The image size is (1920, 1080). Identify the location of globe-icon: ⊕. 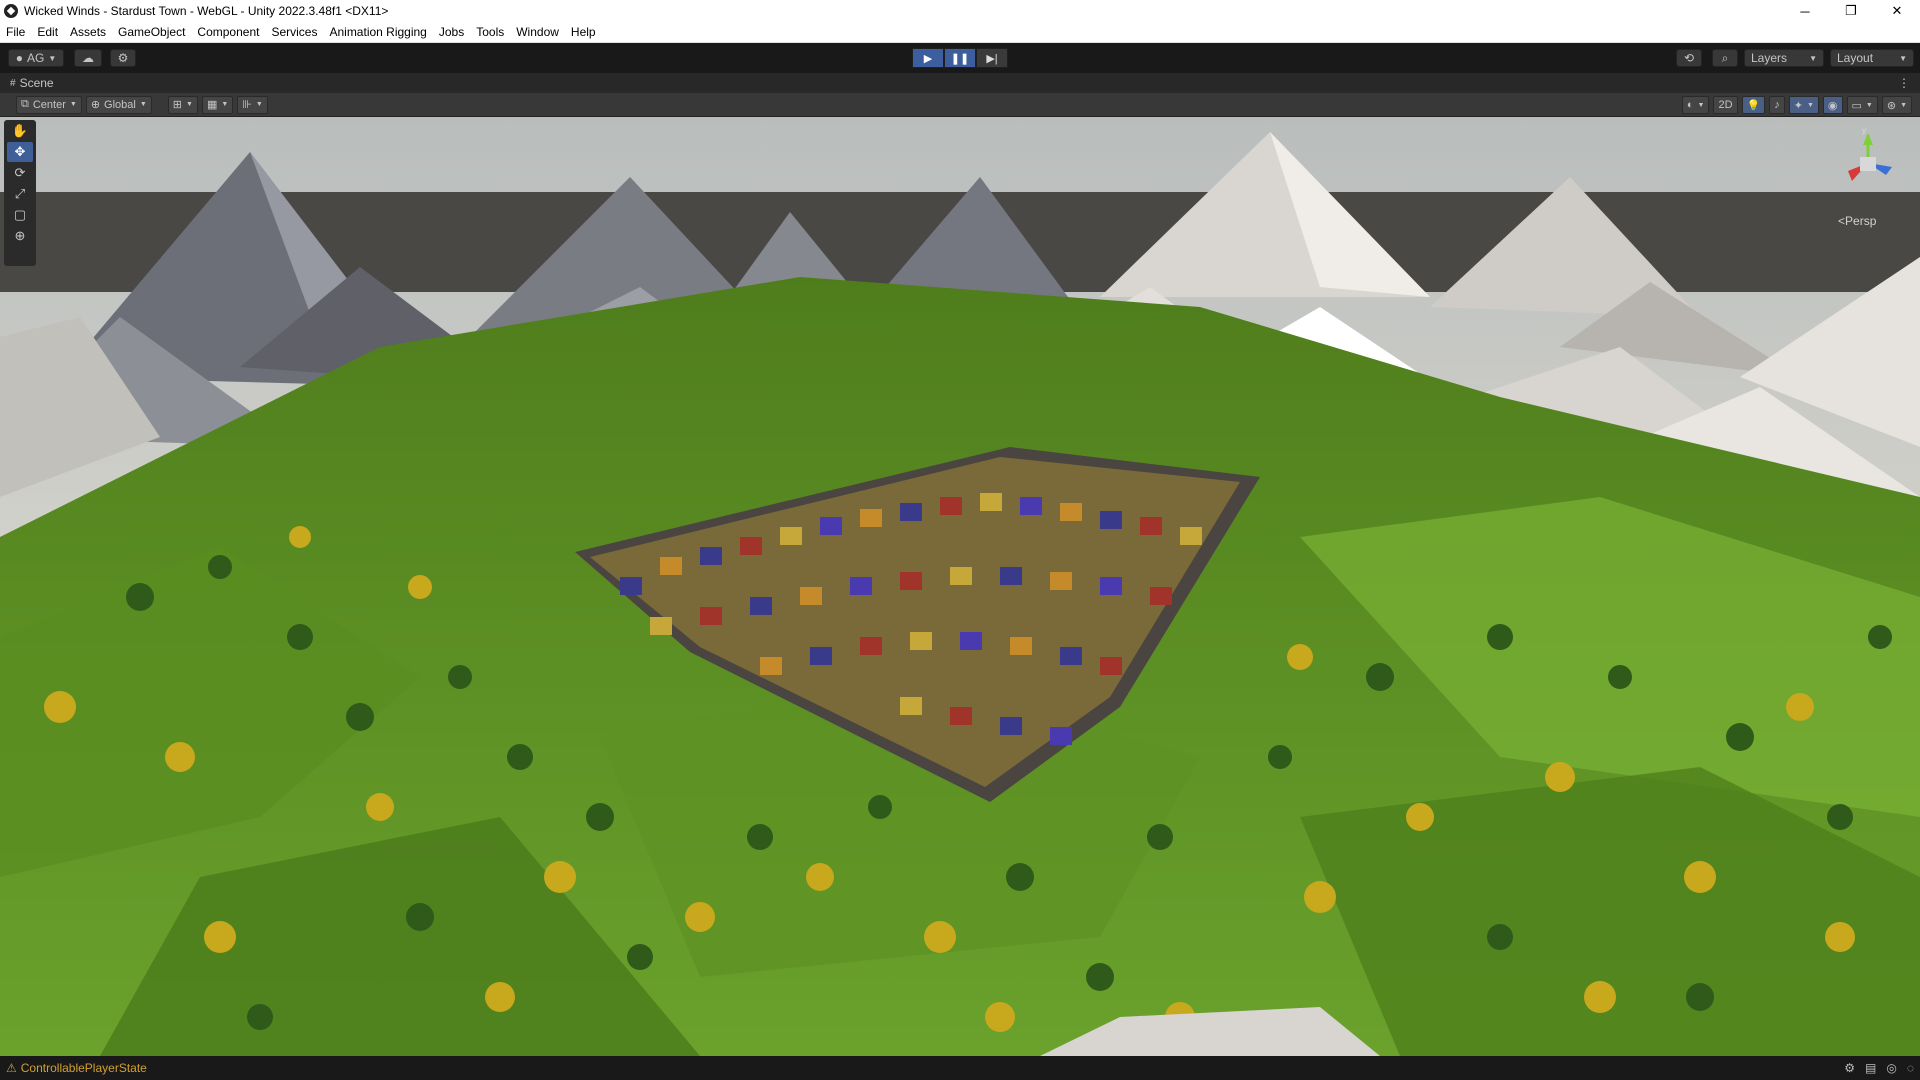
(95, 105).